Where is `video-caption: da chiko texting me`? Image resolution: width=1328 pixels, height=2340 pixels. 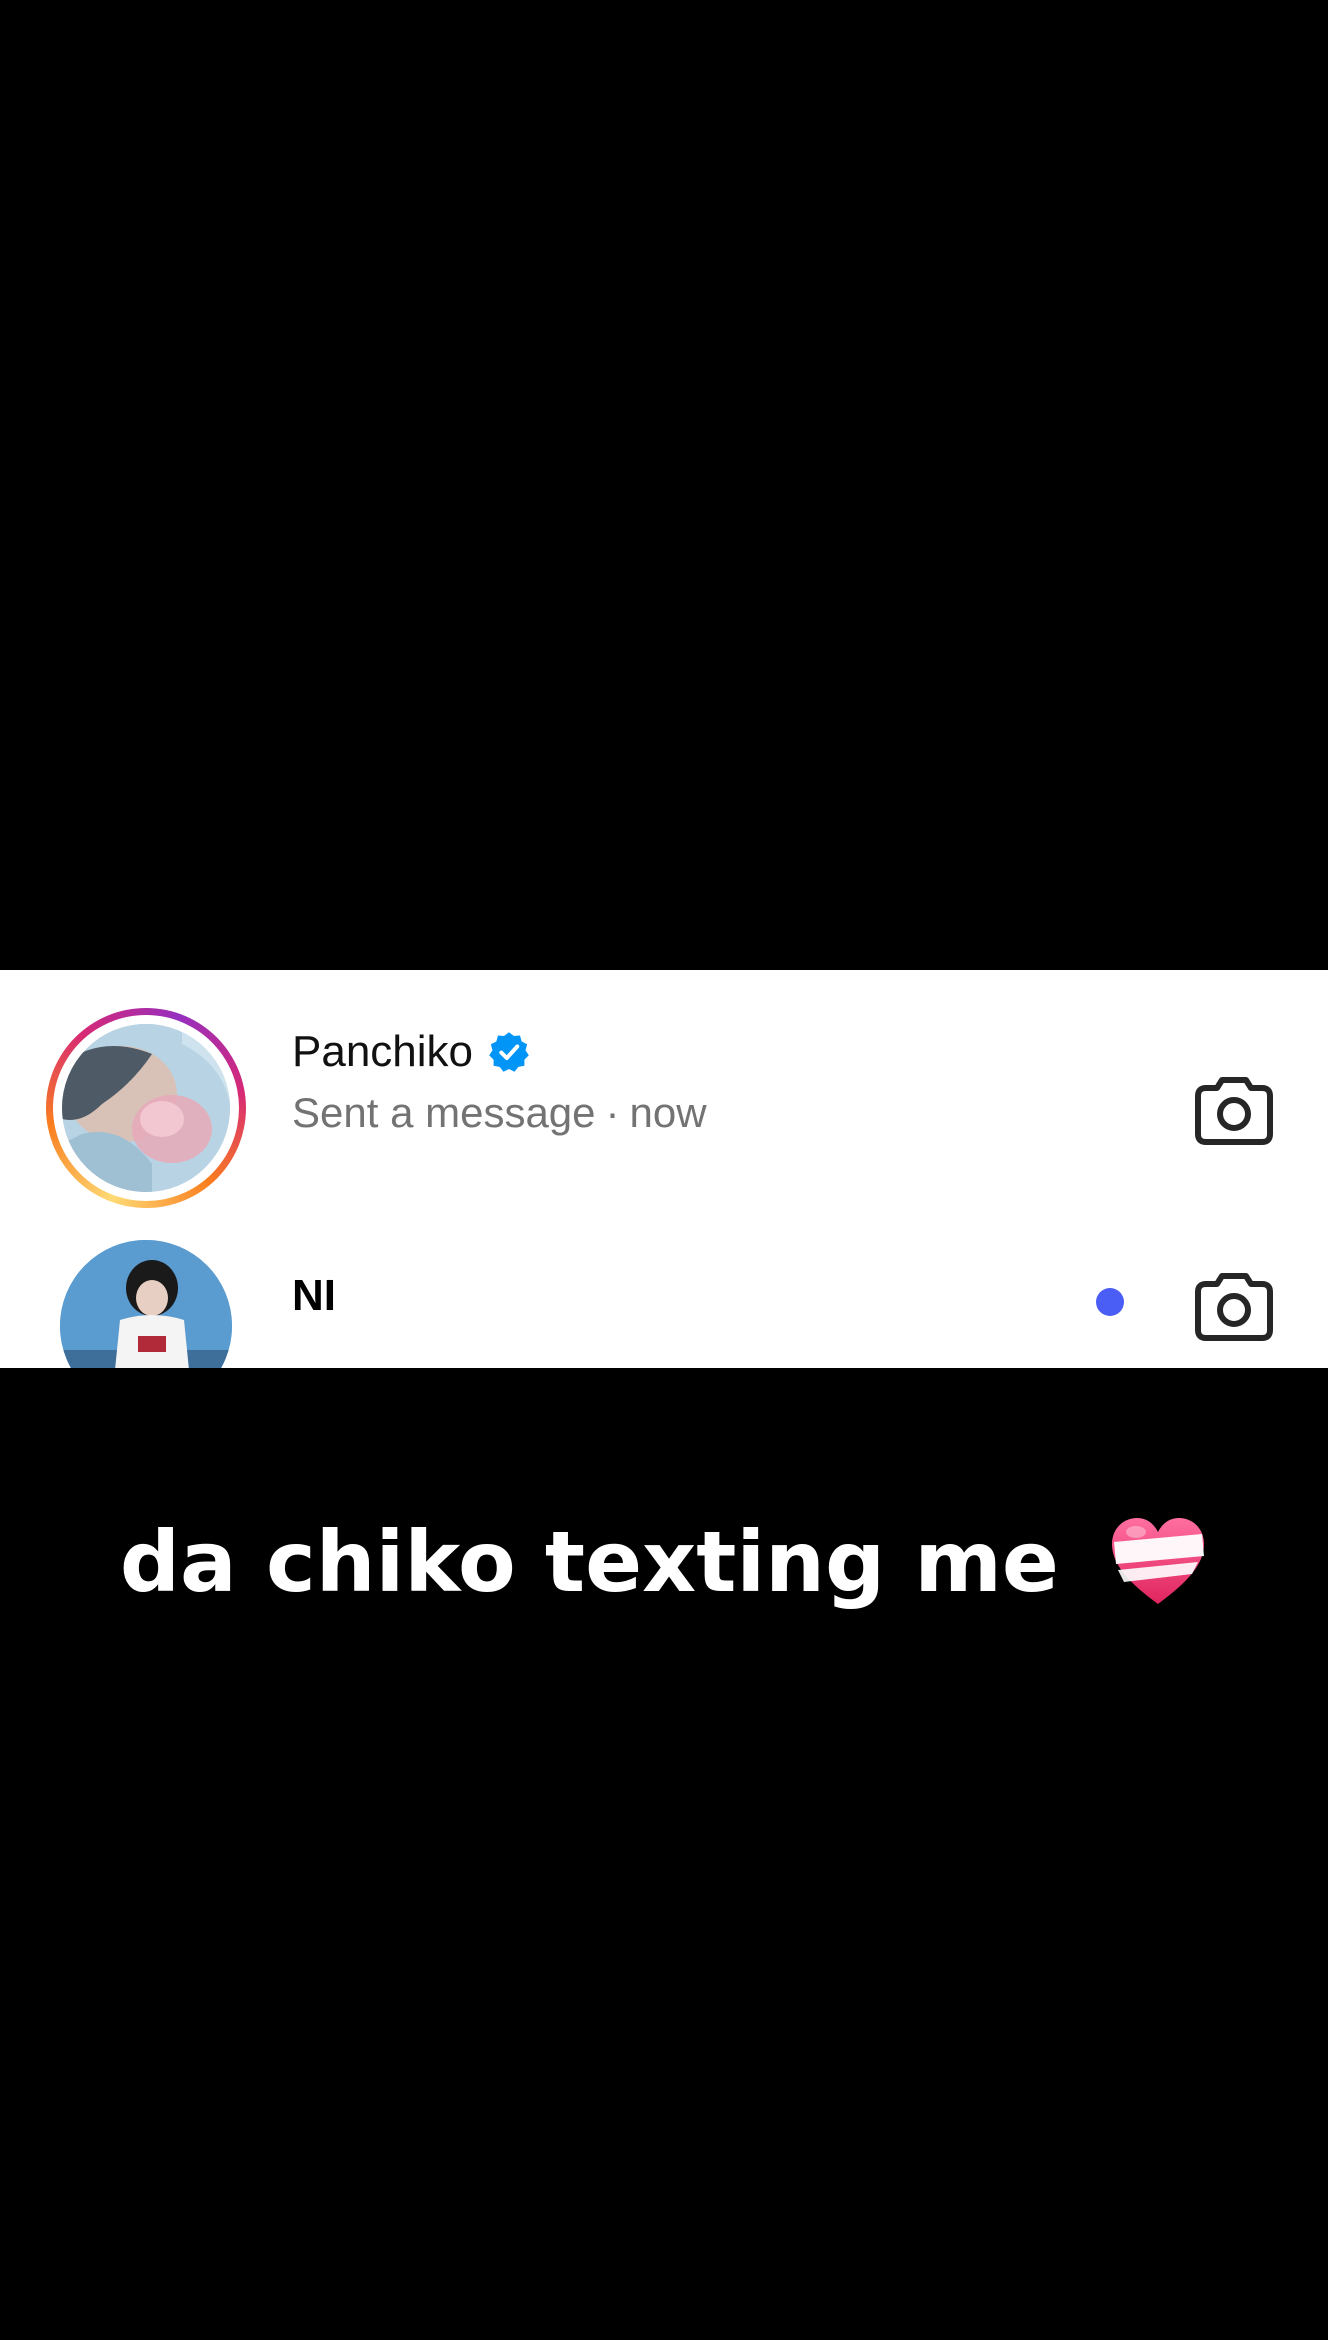
video-caption: da chiko texting me is located at coordinates (664, 1559).